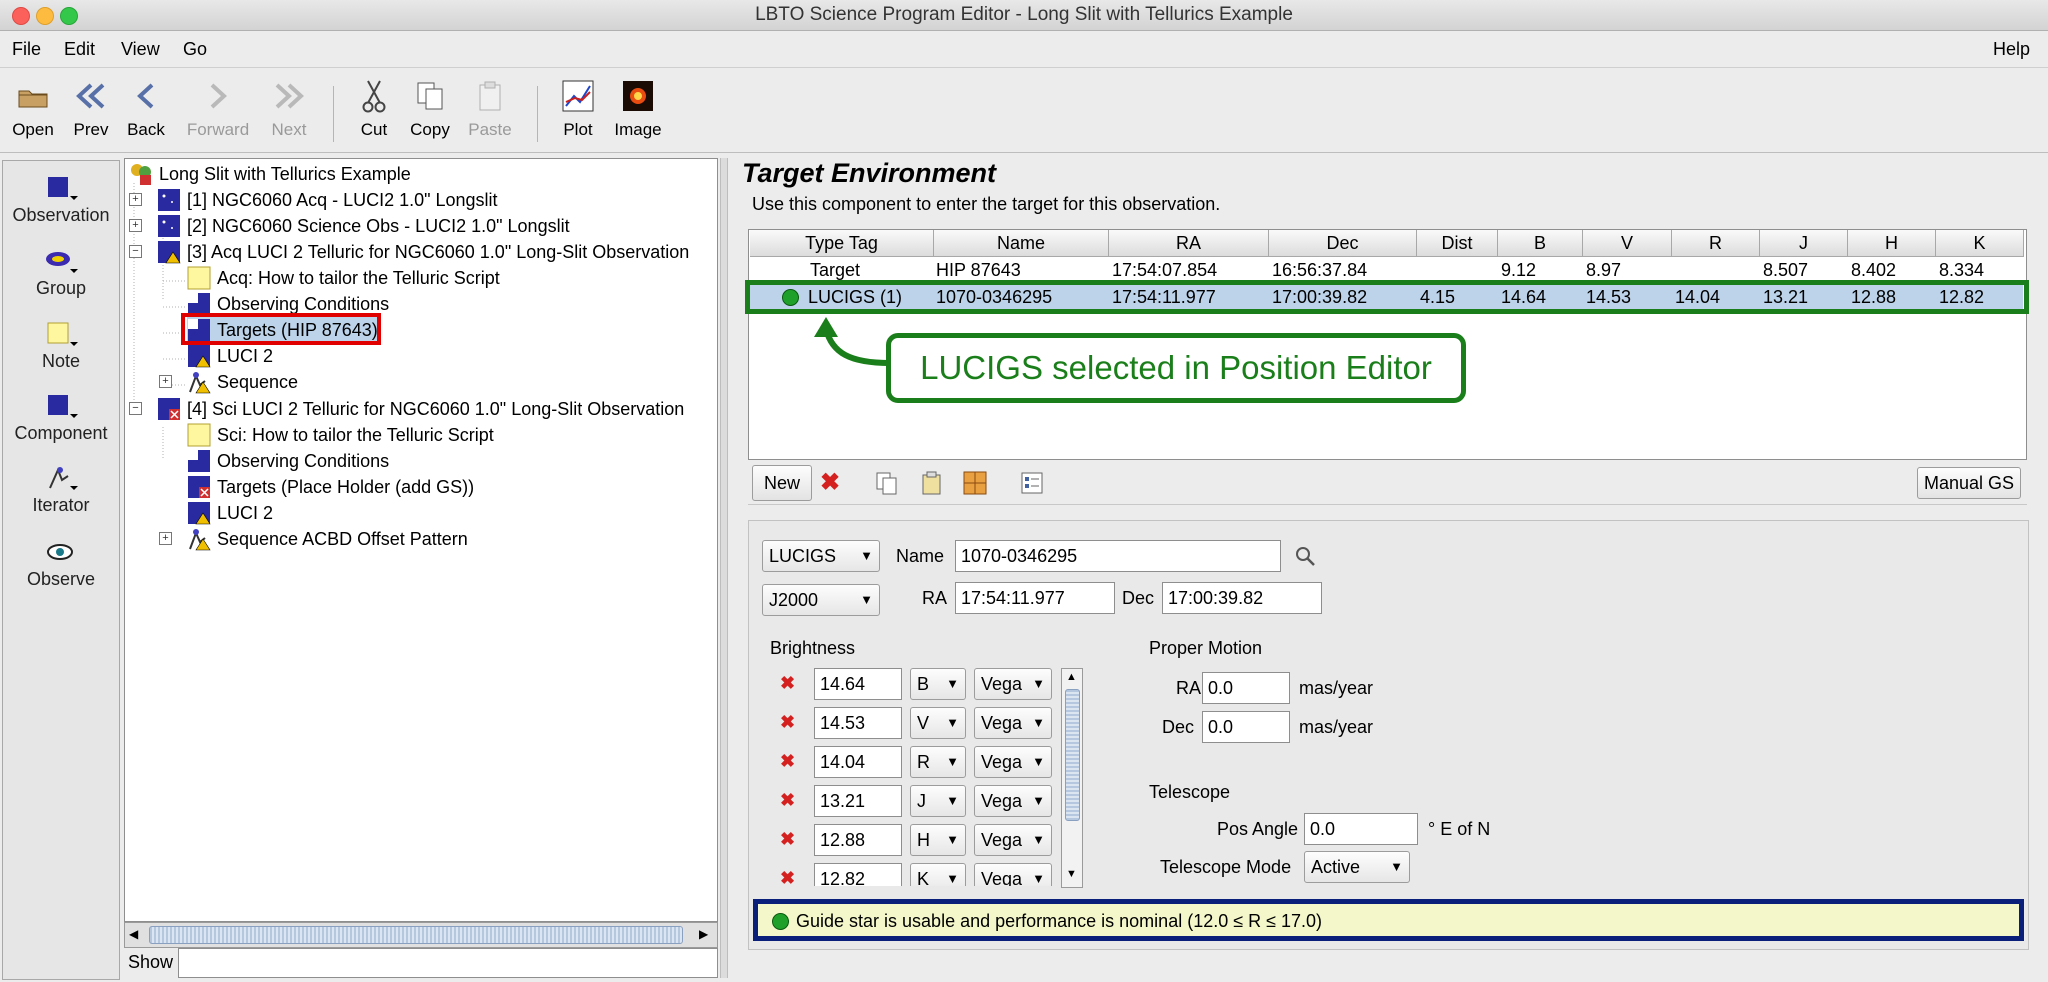 The height and width of the screenshot is (982, 2048). What do you see at coordinates (340, 435) in the screenshot?
I see `tree-item-obs4-note: Sci: How to tailor the Telluric Script` at bounding box center [340, 435].